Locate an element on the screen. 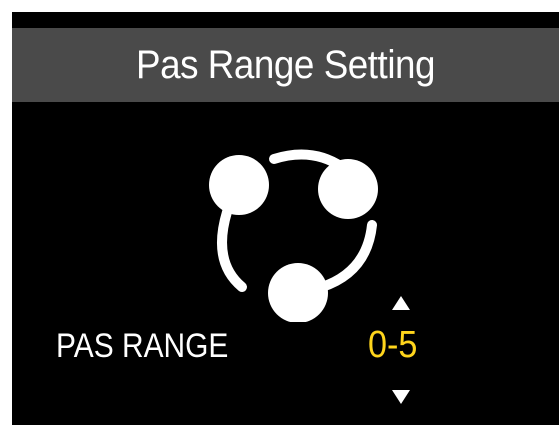 This screenshot has width=559, height=425. arrow-up-icon is located at coordinates (401, 303).